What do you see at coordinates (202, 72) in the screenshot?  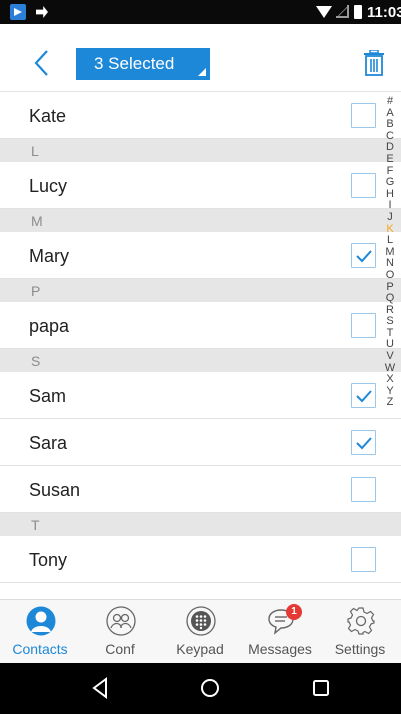 I see `dropdown-corner-icon` at bounding box center [202, 72].